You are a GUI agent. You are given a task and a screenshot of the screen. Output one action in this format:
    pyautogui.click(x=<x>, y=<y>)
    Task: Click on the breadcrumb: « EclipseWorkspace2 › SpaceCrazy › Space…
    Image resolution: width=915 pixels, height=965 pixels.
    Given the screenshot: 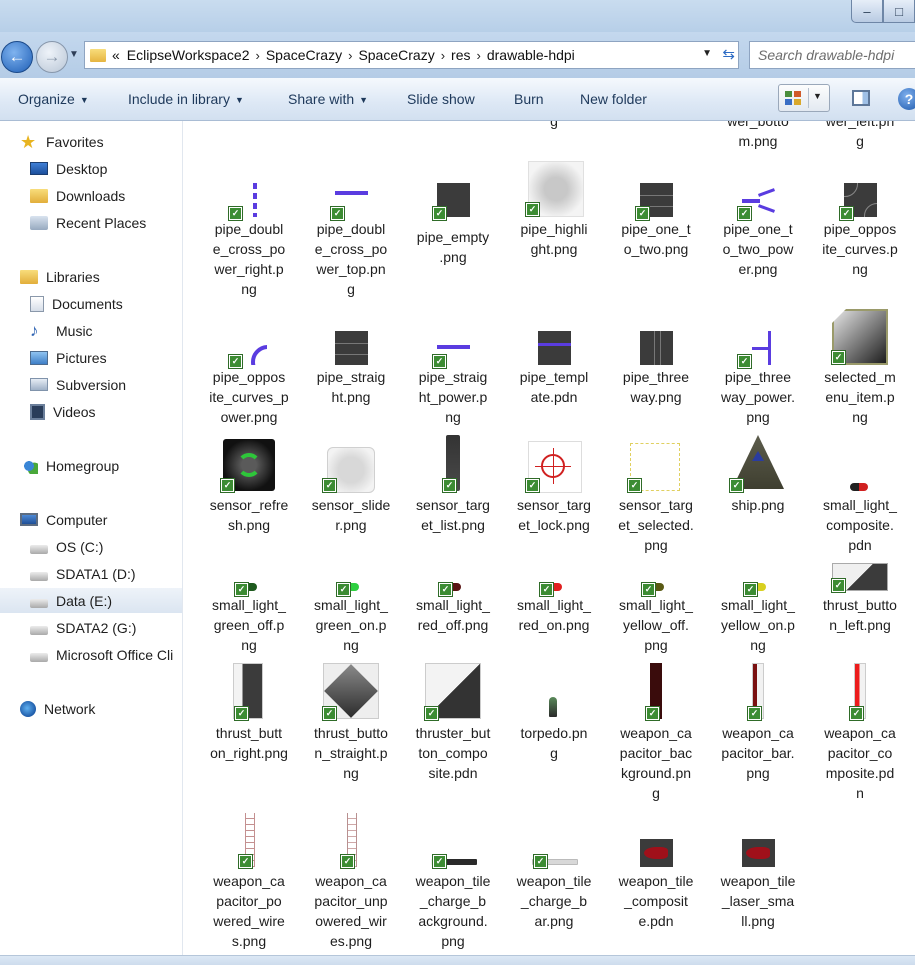 What is the action you would take?
    pyautogui.click(x=343, y=55)
    